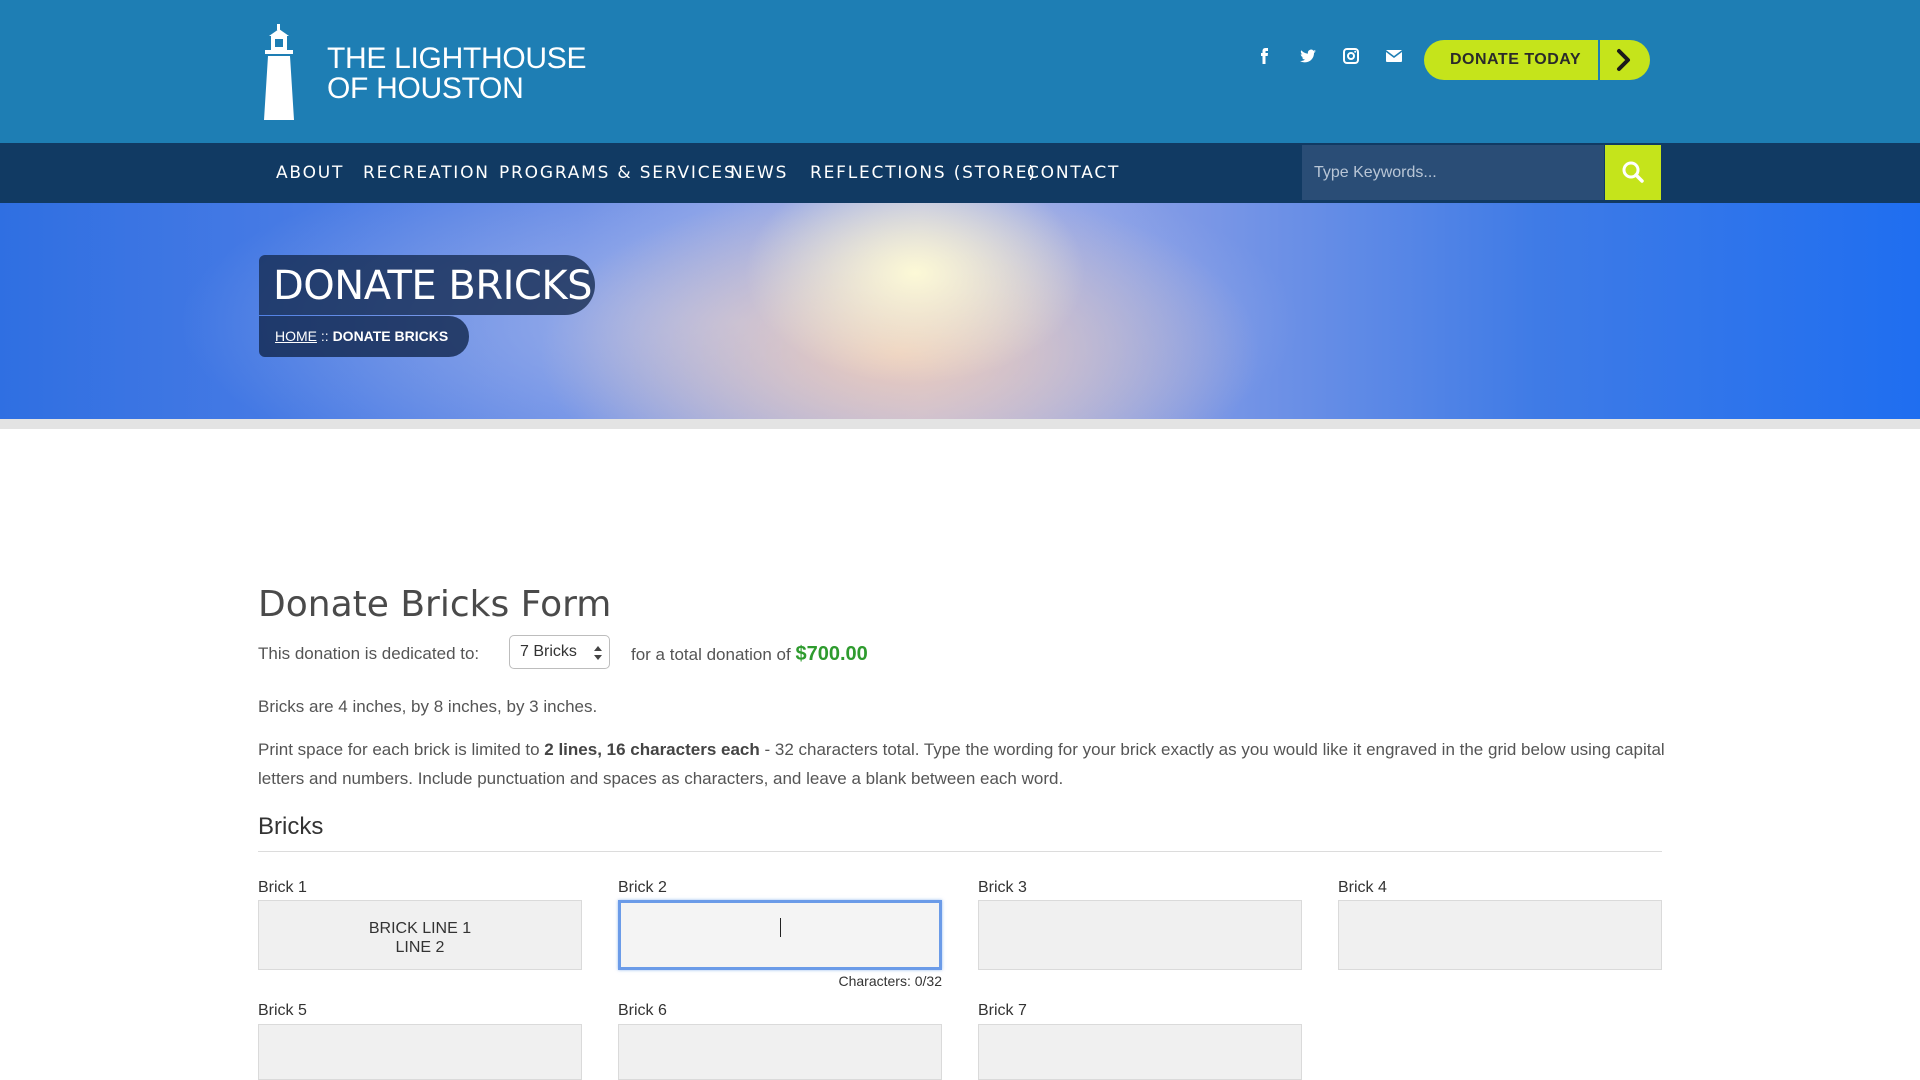 This screenshot has width=1920, height=1080. I want to click on brick-1-field, so click(420, 935).